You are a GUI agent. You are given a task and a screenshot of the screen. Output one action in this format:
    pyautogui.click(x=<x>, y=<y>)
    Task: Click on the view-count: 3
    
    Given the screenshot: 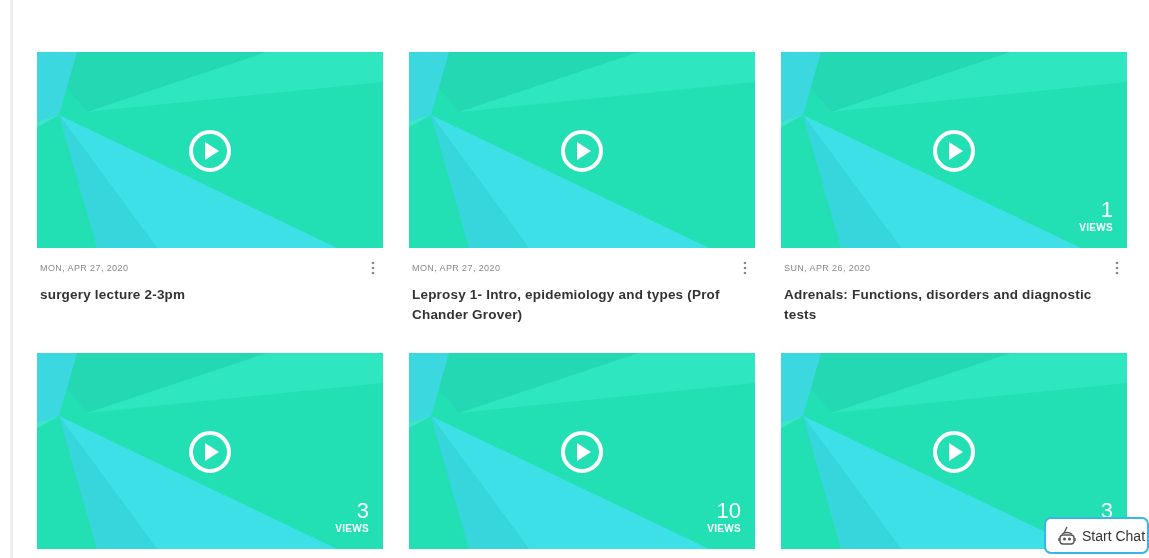 What is the action you would take?
    pyautogui.click(x=362, y=511)
    